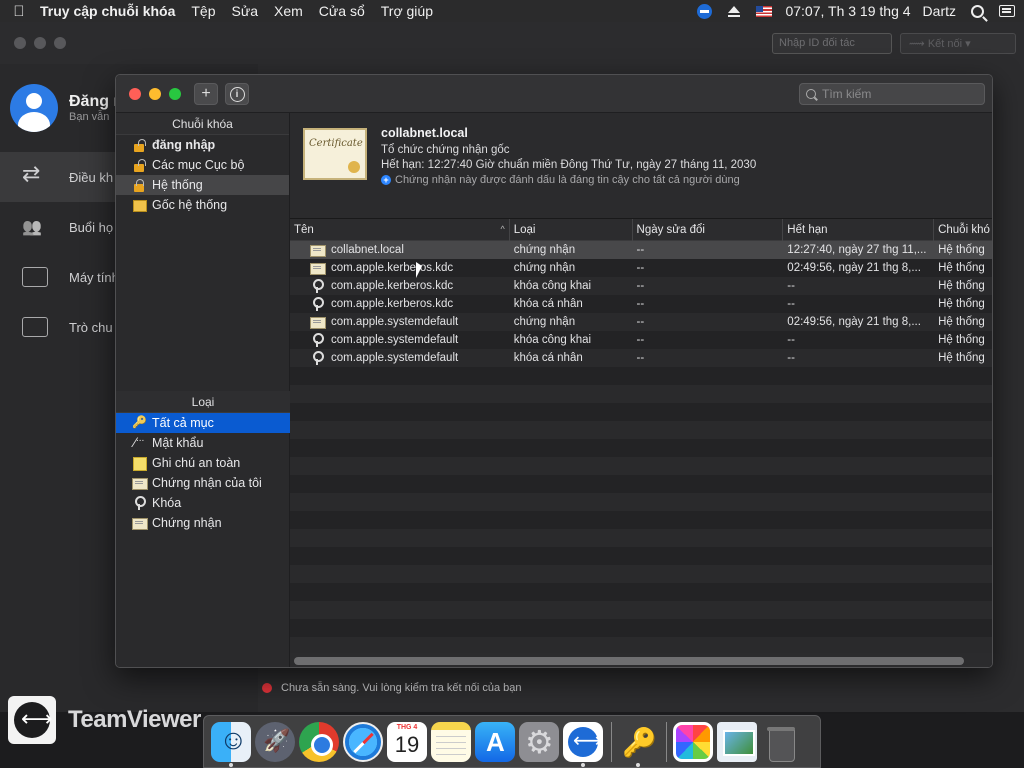 This screenshot has height=768, width=1024. Describe the element at coordinates (638, 744) in the screenshot. I see `dock-keychain-access-icon` at that location.